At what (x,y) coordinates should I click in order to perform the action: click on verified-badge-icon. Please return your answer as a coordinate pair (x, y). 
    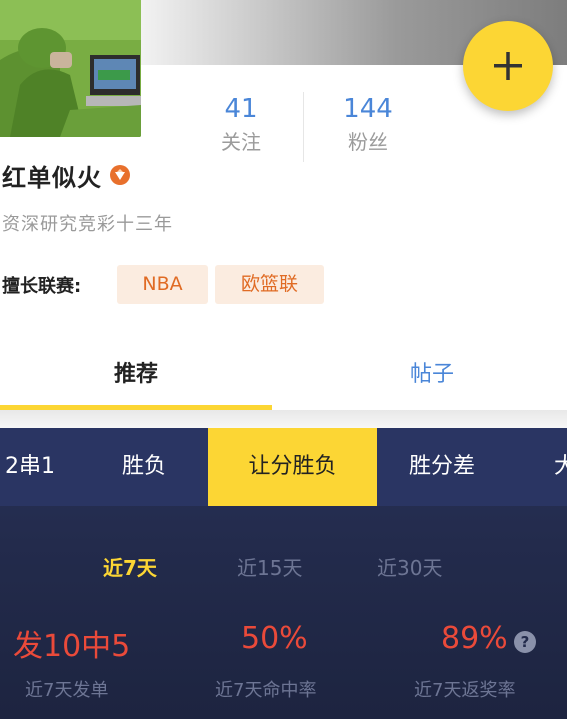
    Looking at the image, I should click on (120, 175).